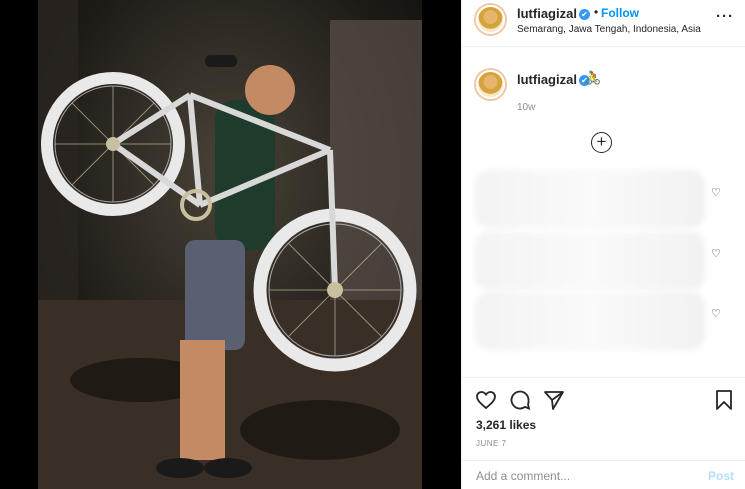 This screenshot has width=745, height=489. What do you see at coordinates (490, 84) in the screenshot?
I see `caption-avatar` at bounding box center [490, 84].